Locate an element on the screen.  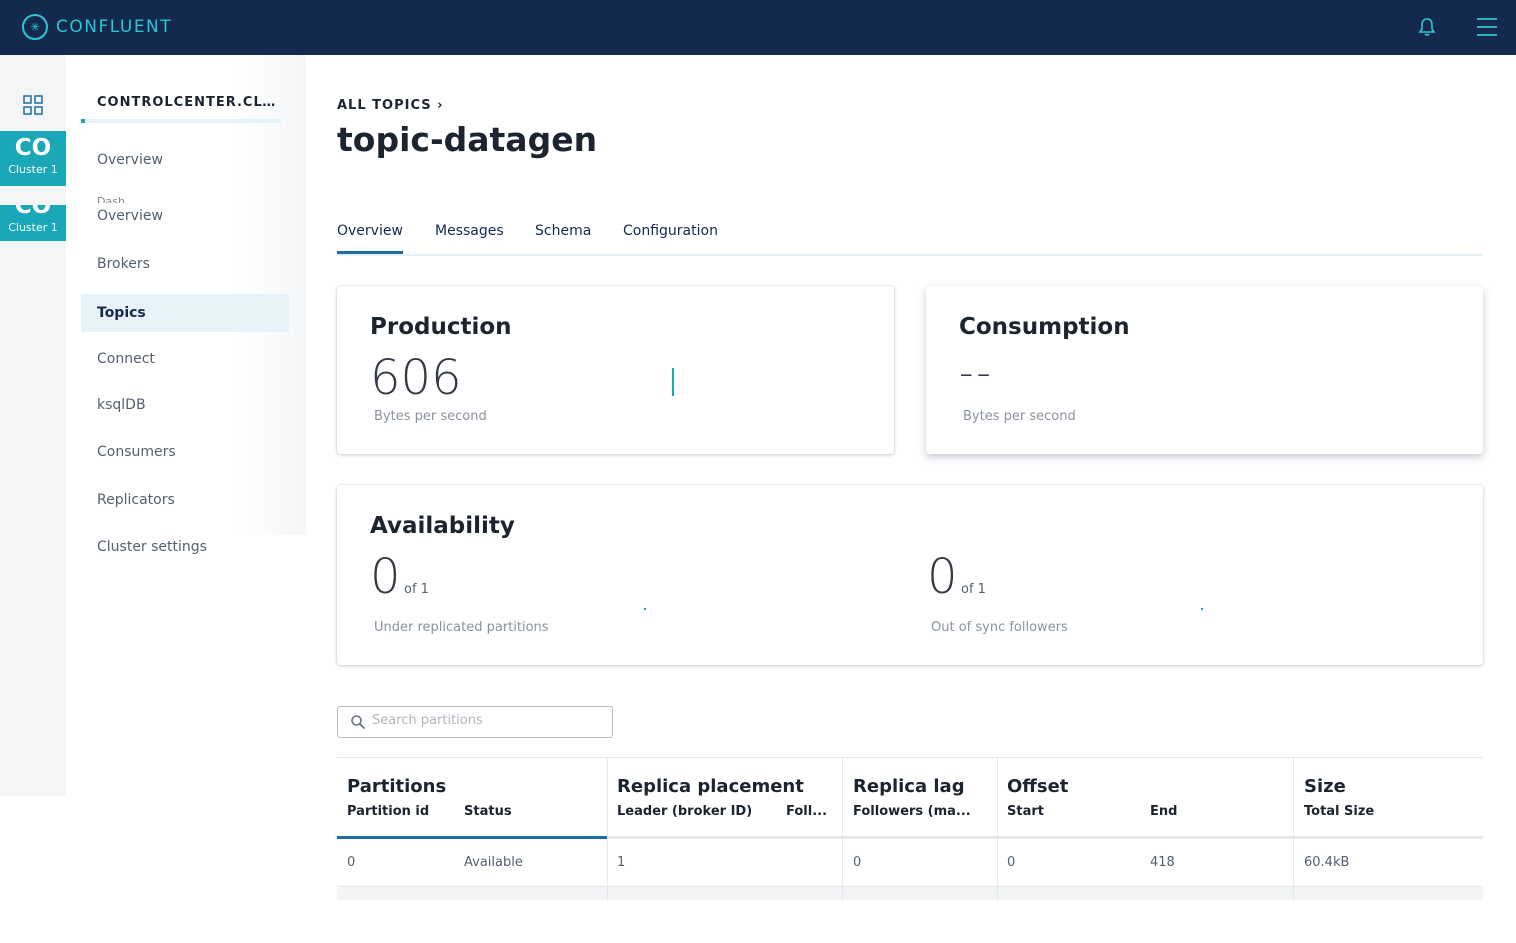
hamburger-menu-icon is located at coordinates (1487, 27).